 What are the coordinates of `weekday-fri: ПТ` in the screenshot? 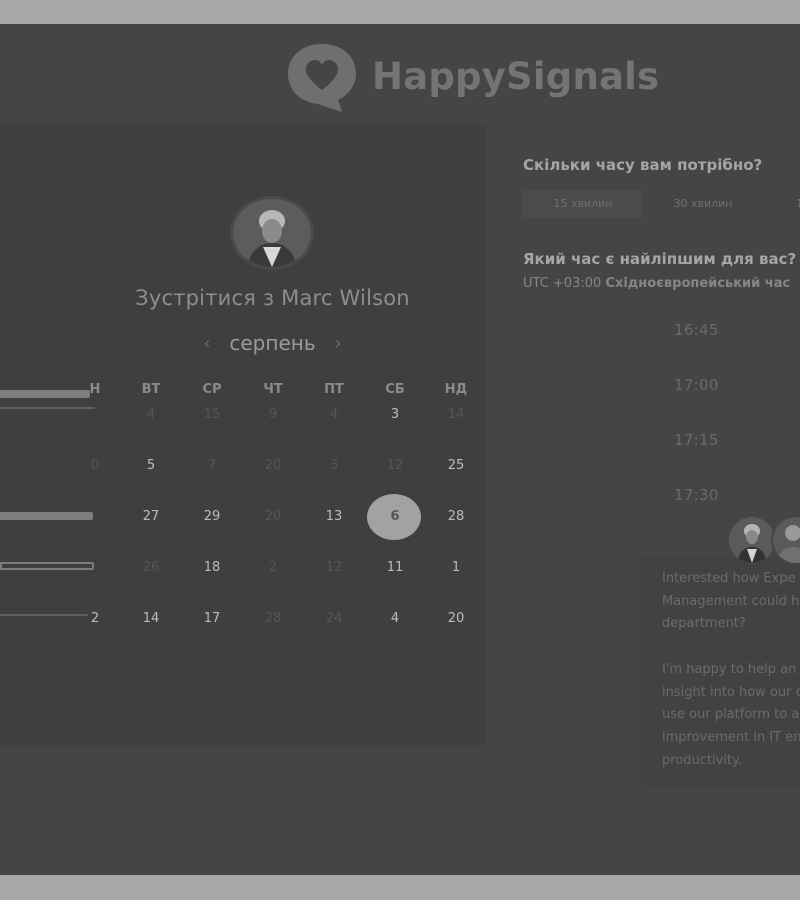 It's located at (334, 389).